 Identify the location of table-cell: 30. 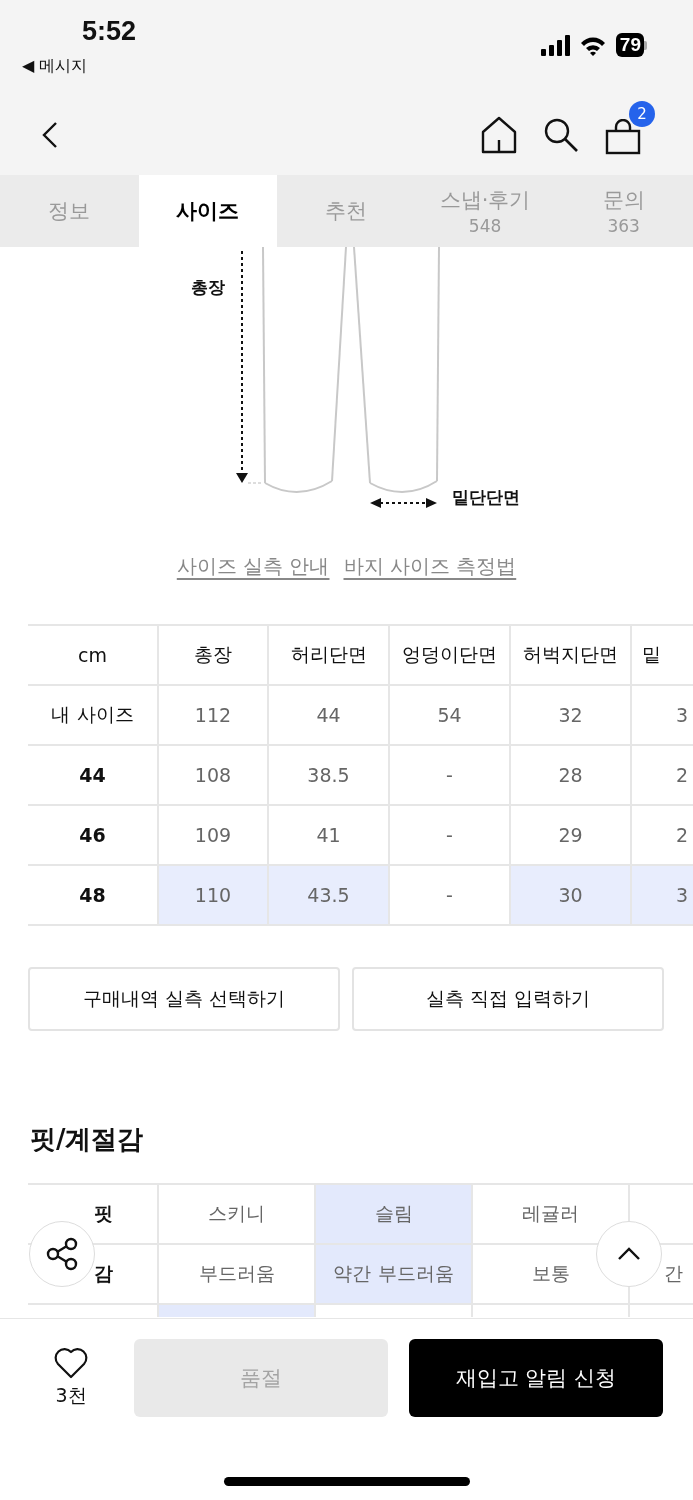
(569, 896).